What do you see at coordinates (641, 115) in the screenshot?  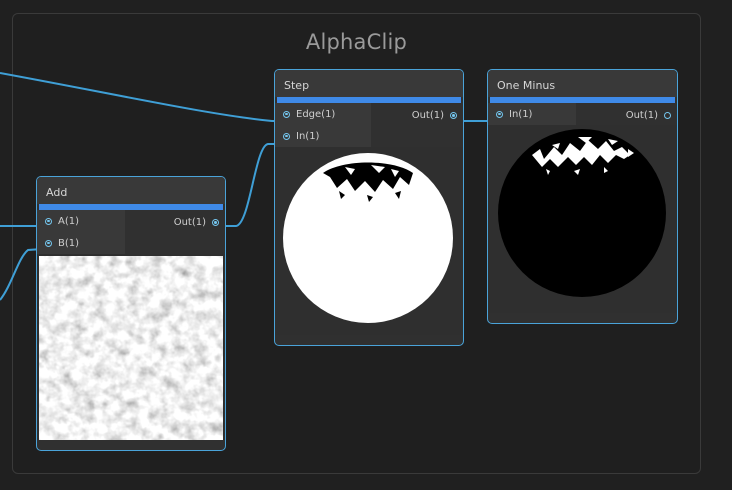 I see `one-minus-output-label: Out(1)` at bounding box center [641, 115].